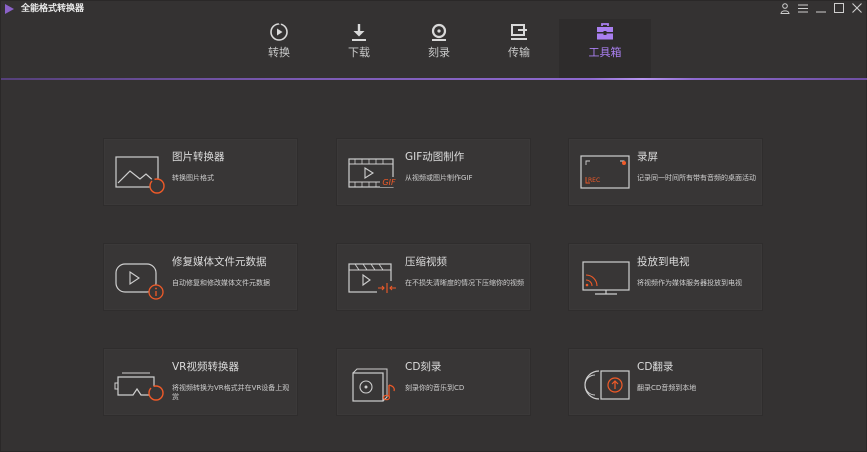 Image resolution: width=867 pixels, height=452 pixels. What do you see at coordinates (389, 182) in the screenshot?
I see `svg-text: GIF` at bounding box center [389, 182].